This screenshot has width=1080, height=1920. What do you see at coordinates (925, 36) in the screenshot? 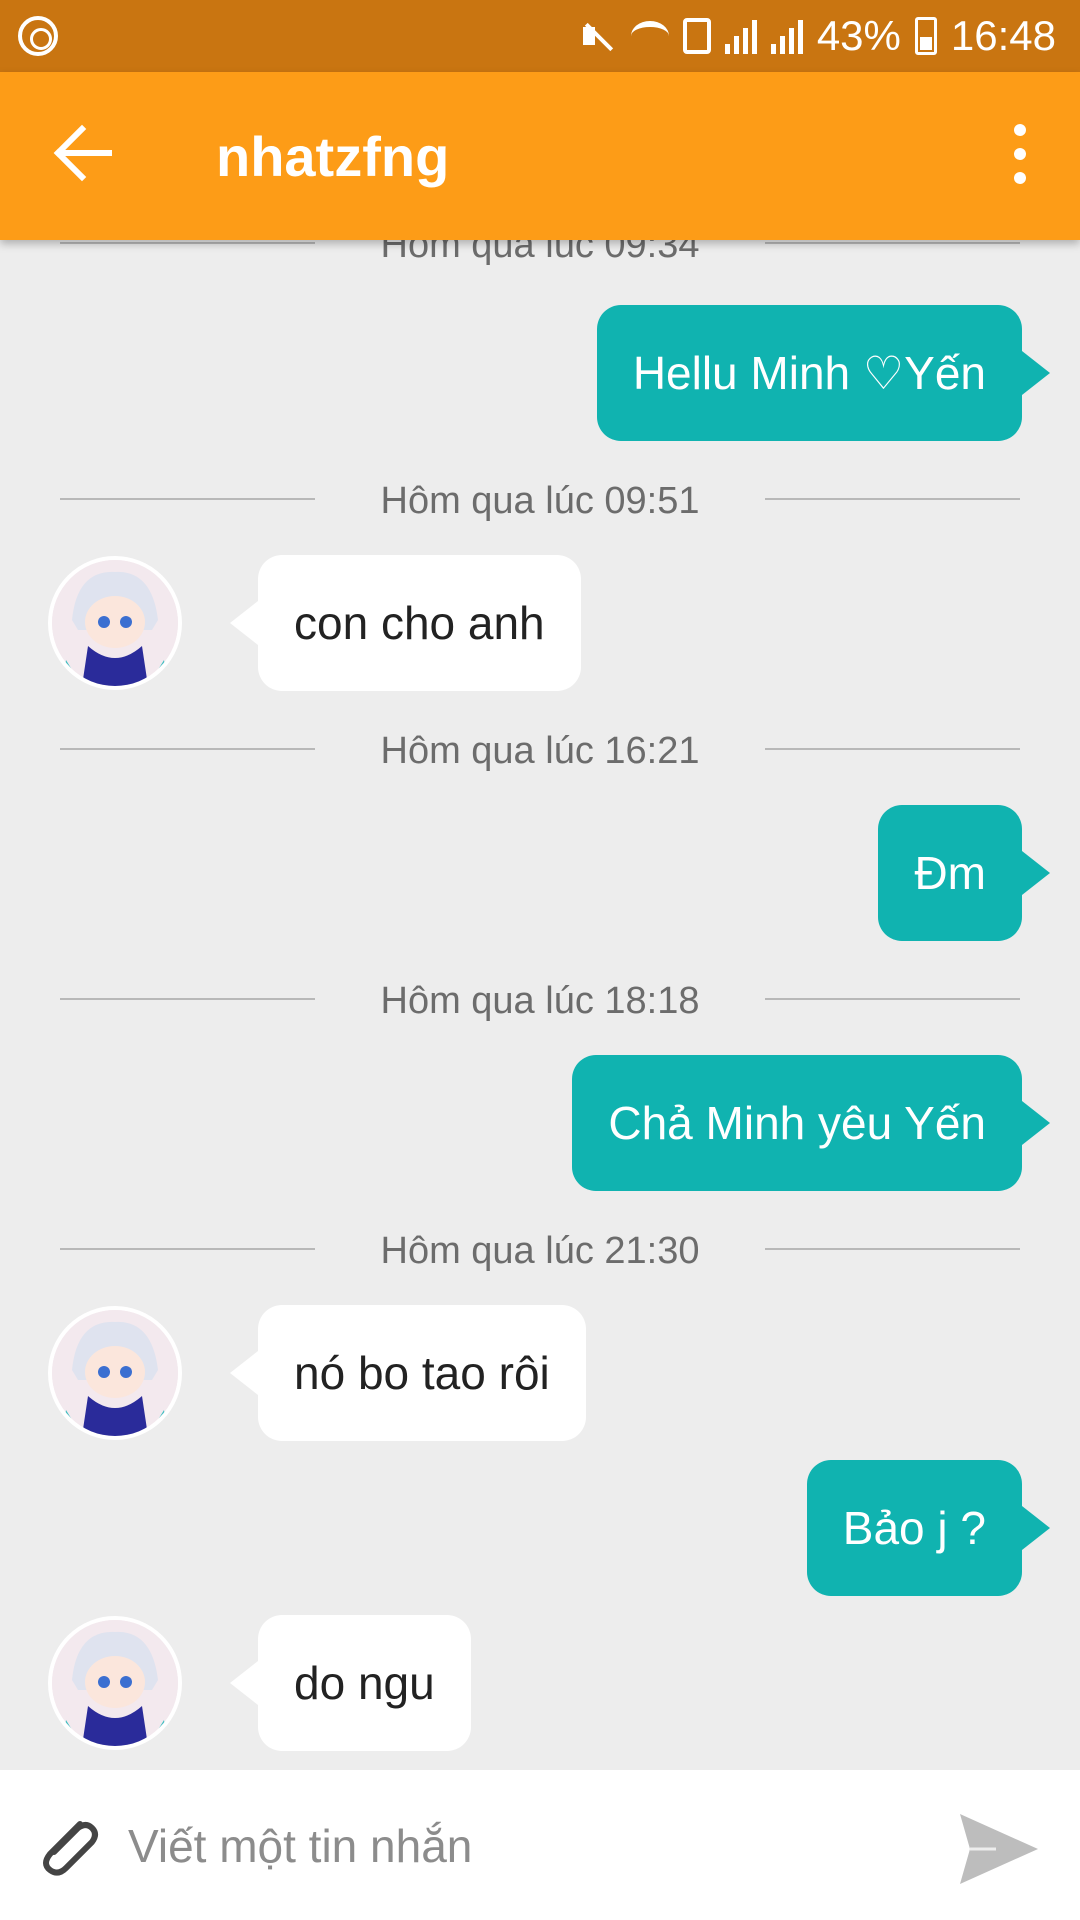
I see `battery-icon` at bounding box center [925, 36].